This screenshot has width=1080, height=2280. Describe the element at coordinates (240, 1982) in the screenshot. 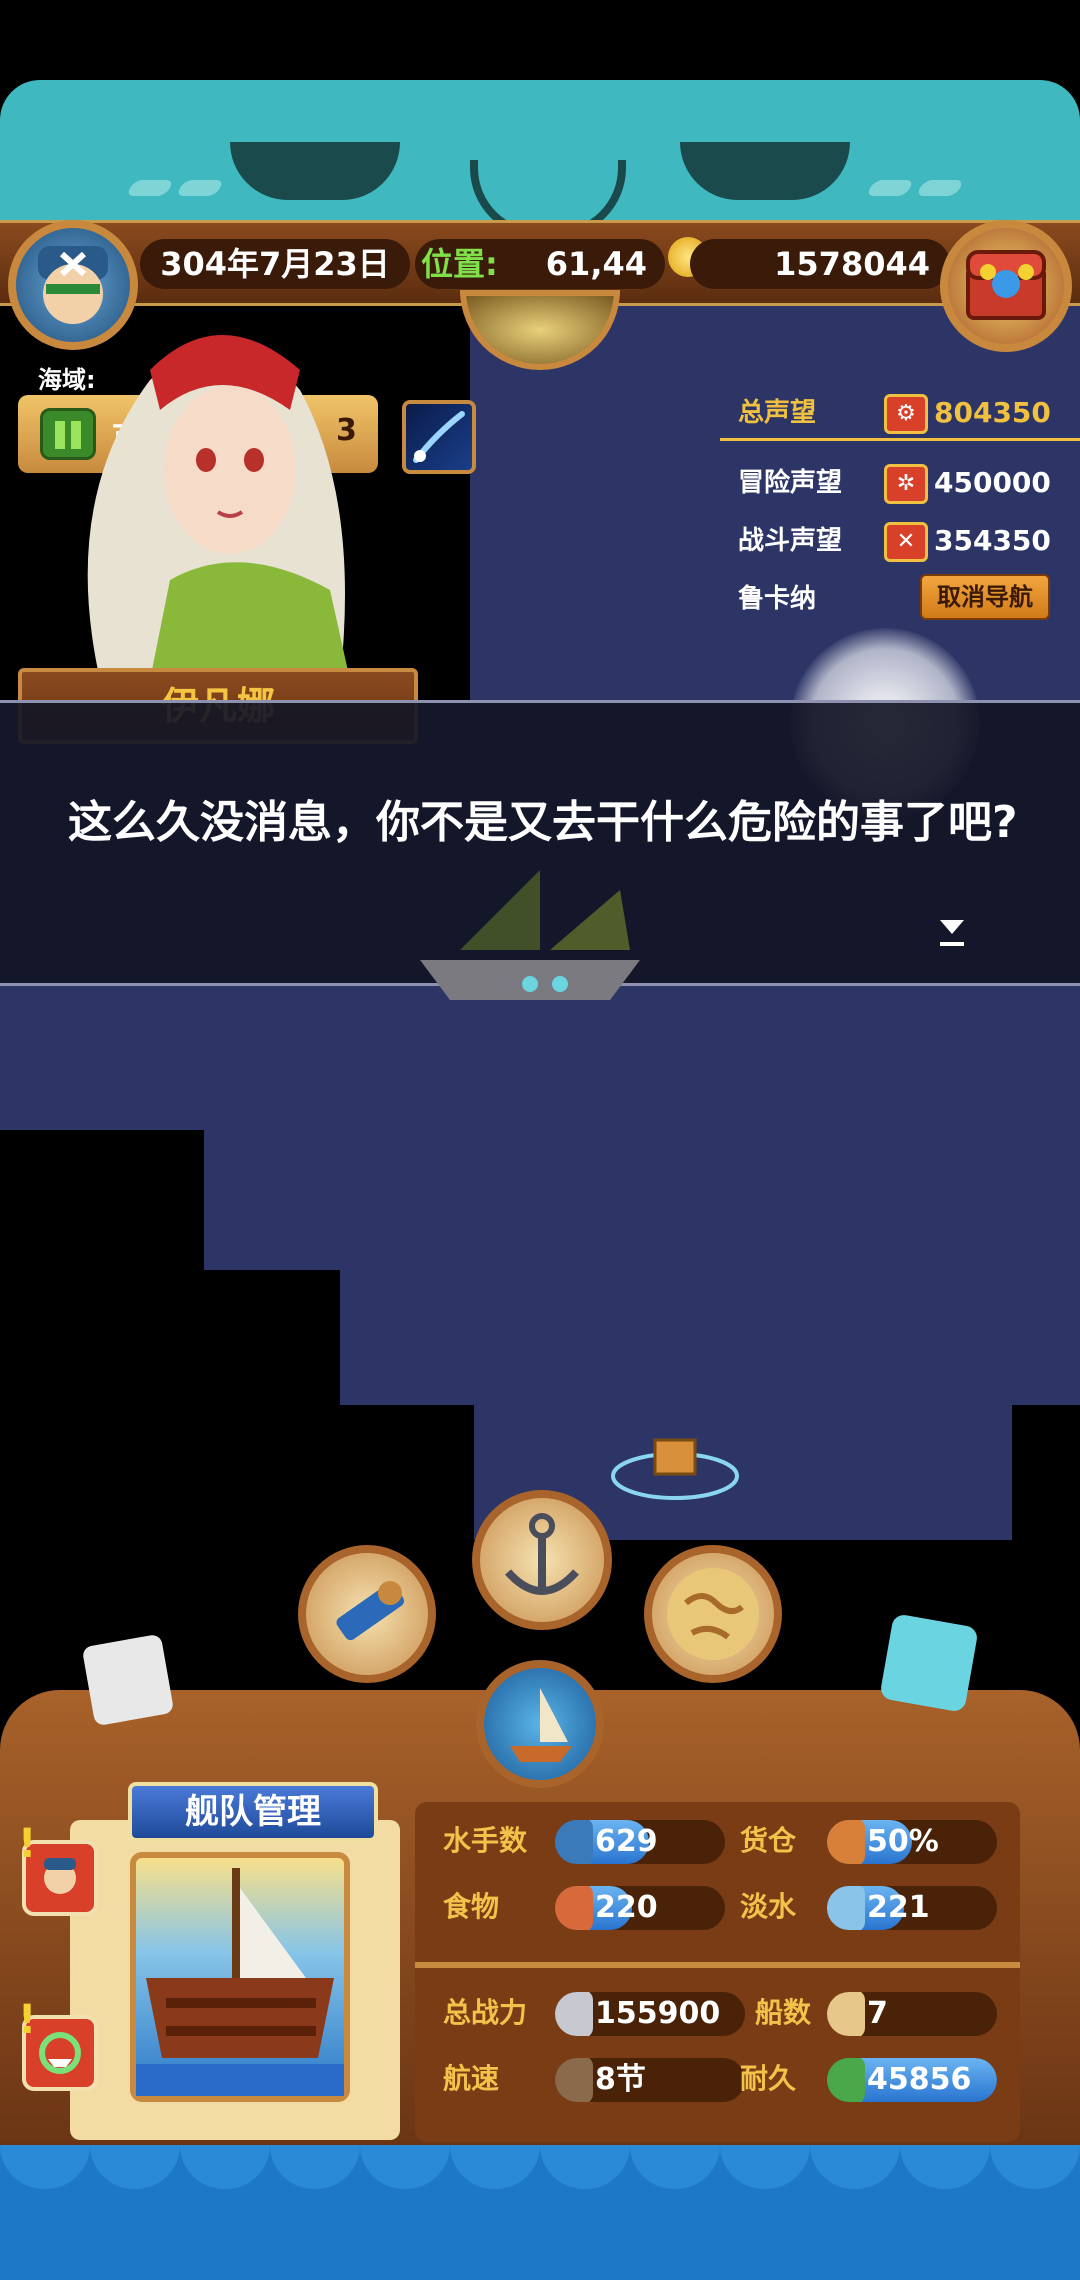

I see `ship-cutaway-icon` at that location.